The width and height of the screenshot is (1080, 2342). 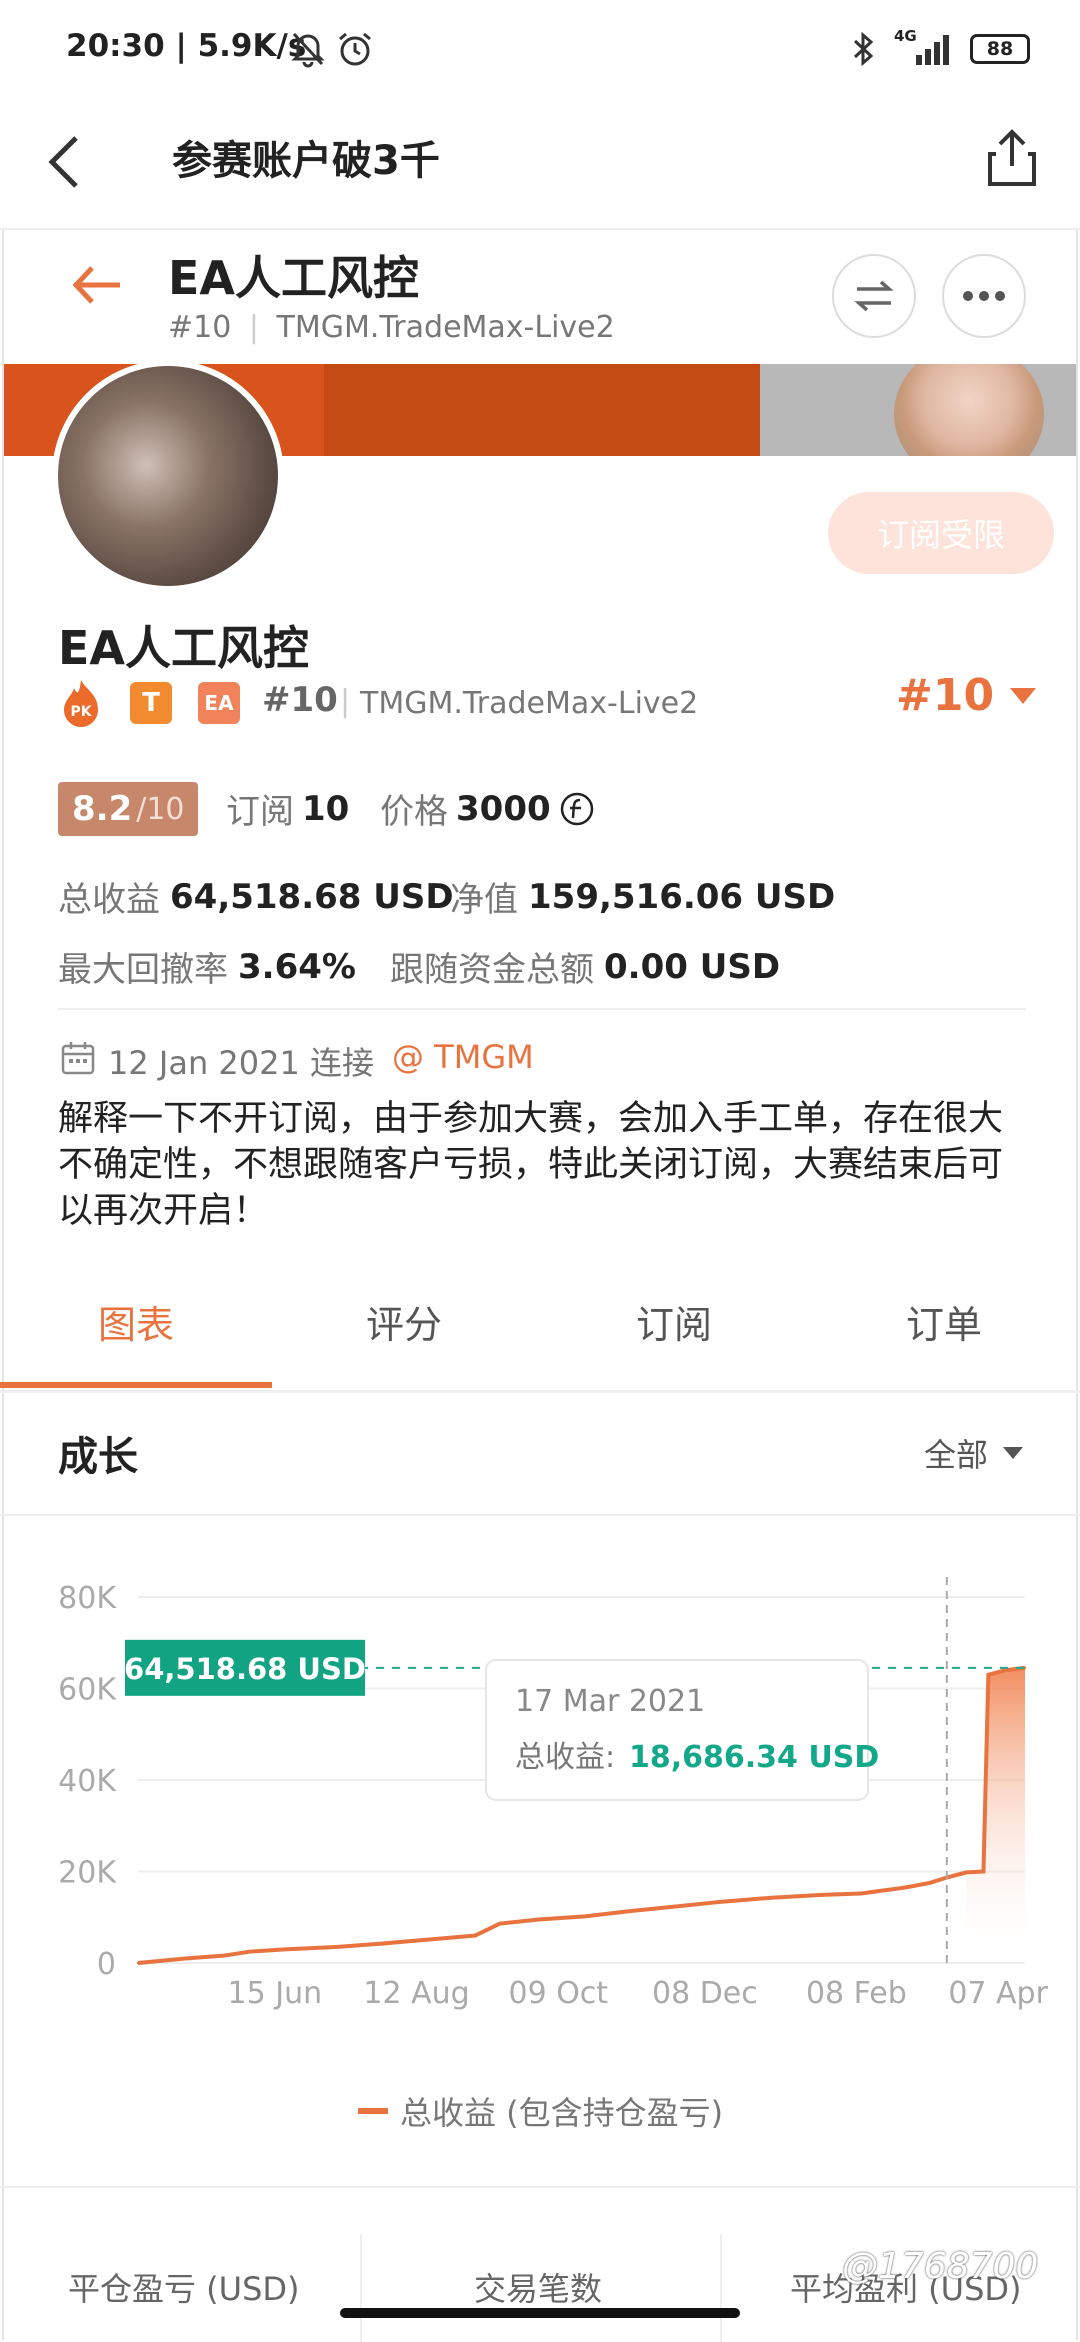 What do you see at coordinates (944, 1321) in the screenshot?
I see `tab-orders: 订单` at bounding box center [944, 1321].